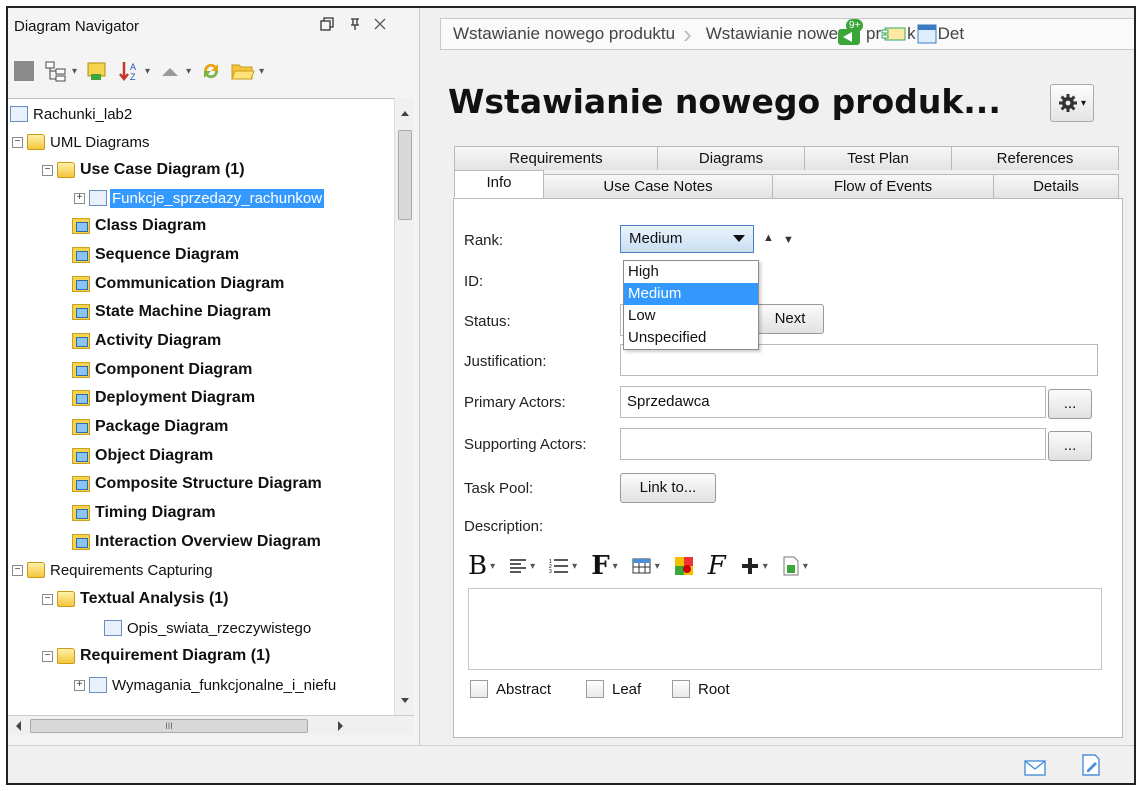  What do you see at coordinates (731, 158) in the screenshot?
I see `tab-diagrams: Diagrams` at bounding box center [731, 158].